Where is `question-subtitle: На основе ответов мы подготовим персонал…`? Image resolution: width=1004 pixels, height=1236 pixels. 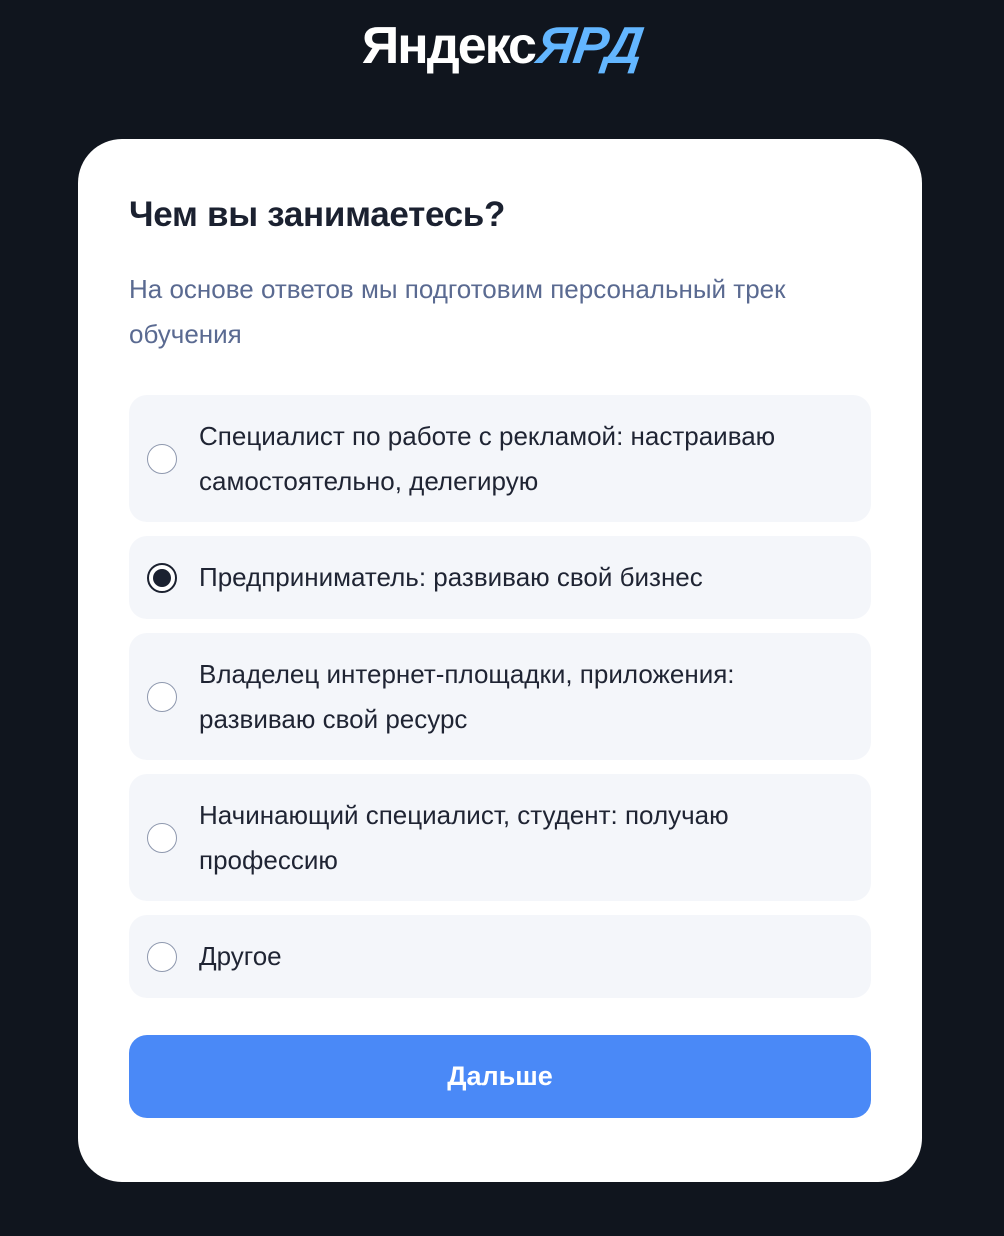 question-subtitle: На основе ответов мы подготовим персонал… is located at coordinates (457, 311).